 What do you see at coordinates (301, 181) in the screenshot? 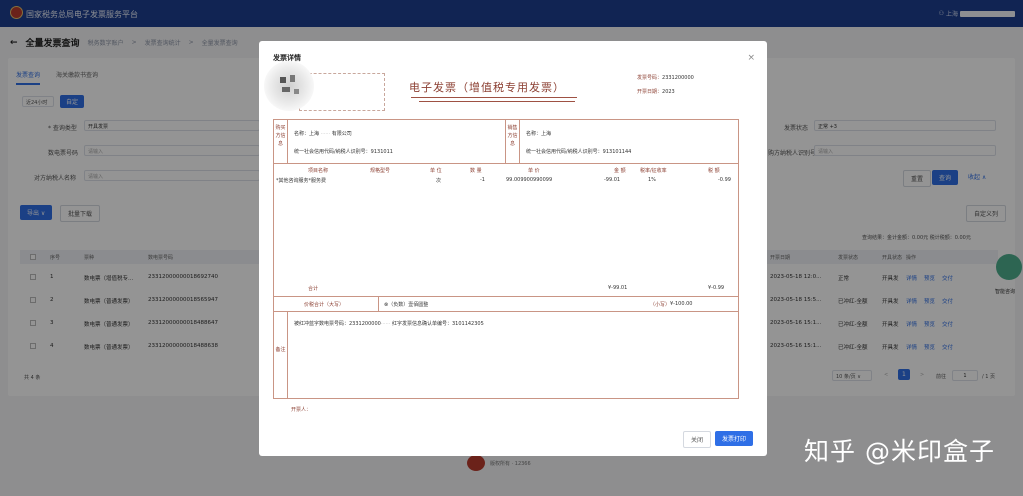
I see `item-name: *其他咨询服务*服务费` at bounding box center [301, 181].